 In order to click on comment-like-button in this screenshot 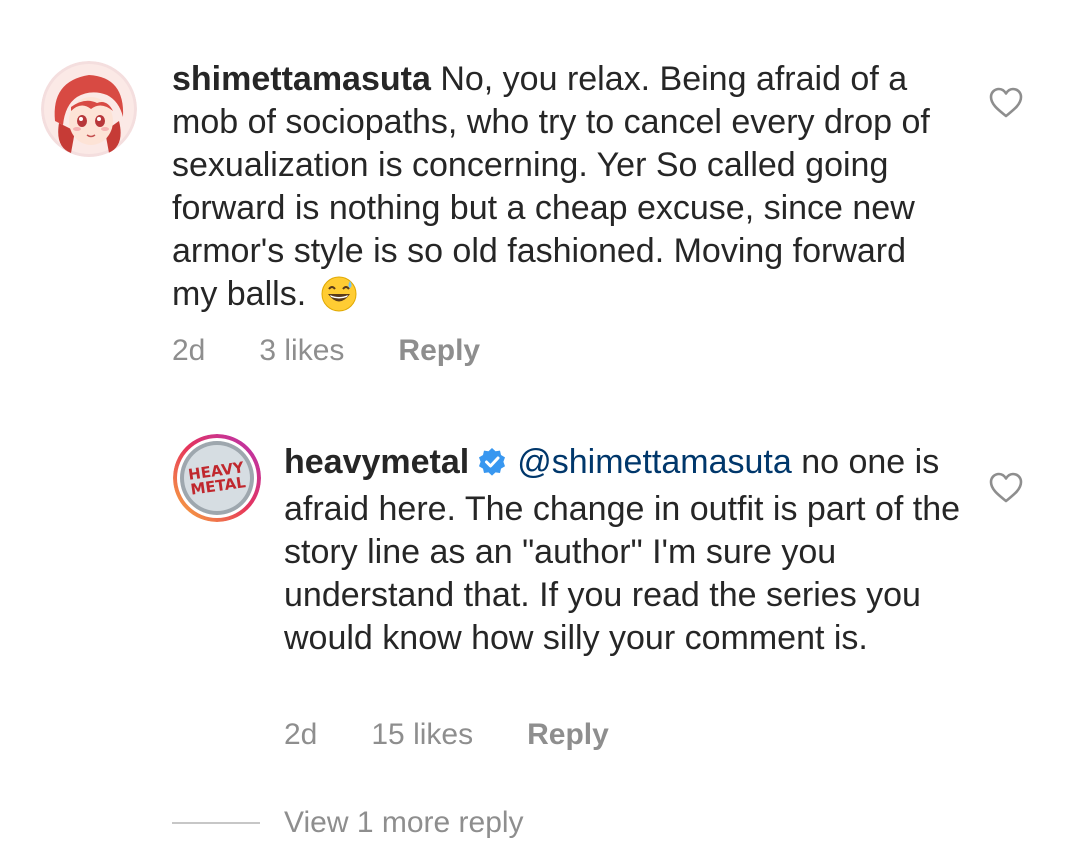, I will do `click(1006, 105)`.